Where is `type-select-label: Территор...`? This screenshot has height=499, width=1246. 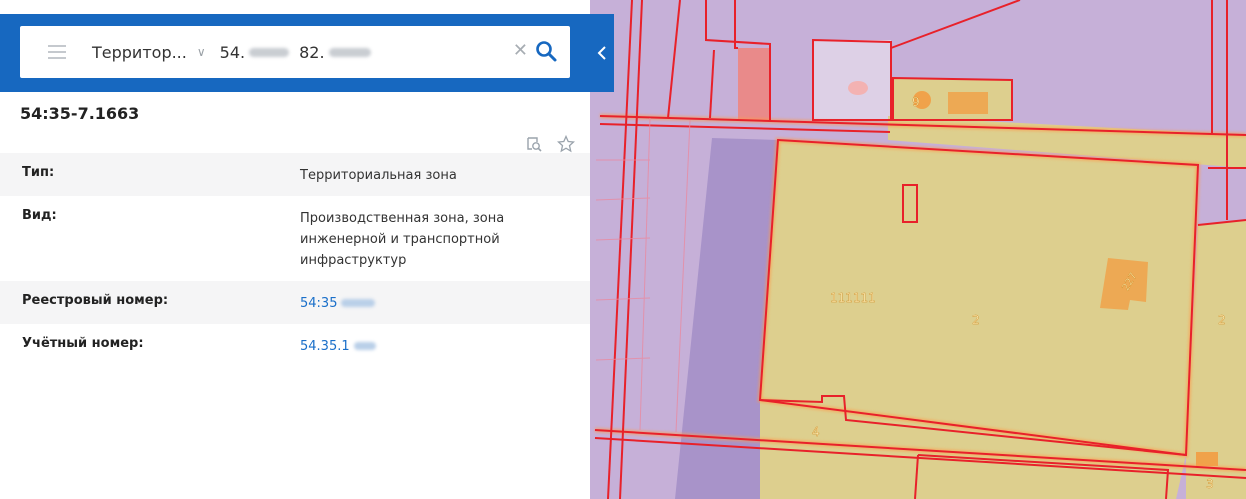
type-select-label: Территор... is located at coordinates (139, 52).